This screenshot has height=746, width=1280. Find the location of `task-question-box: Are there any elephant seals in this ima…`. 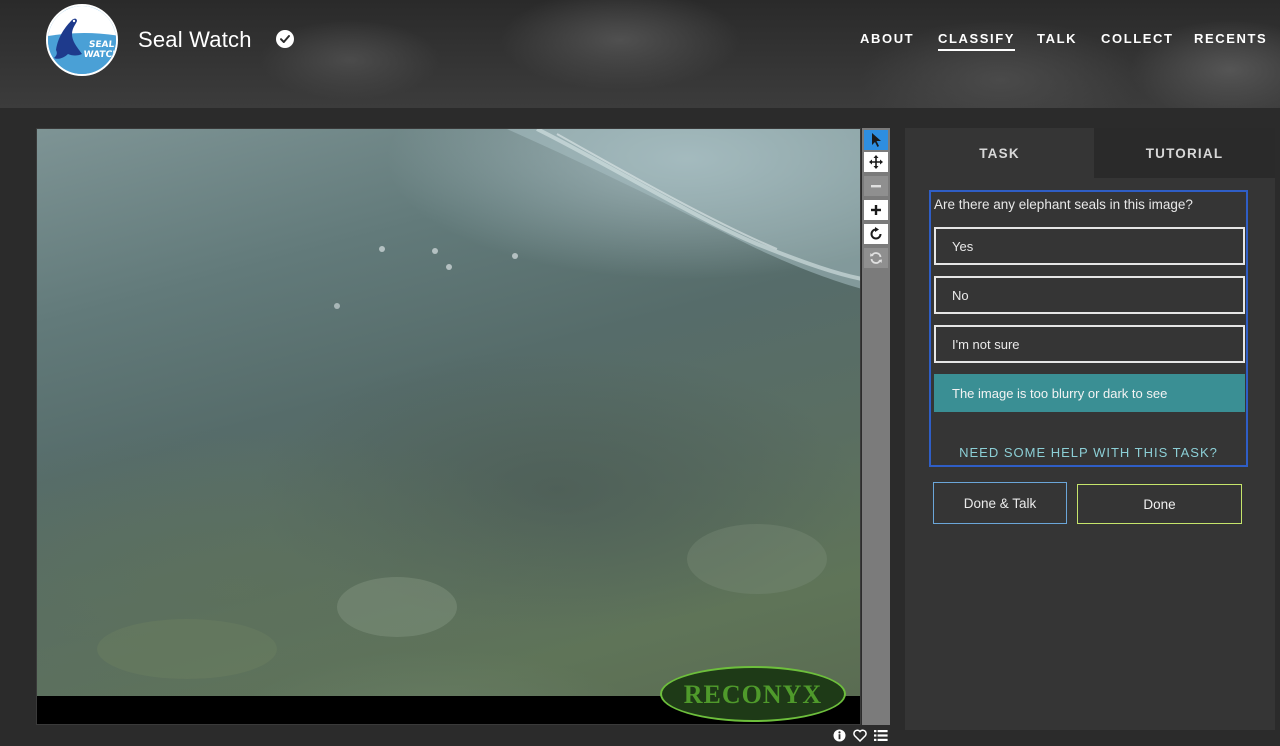

task-question-box: Are there any elephant seals in this ima… is located at coordinates (1088, 328).